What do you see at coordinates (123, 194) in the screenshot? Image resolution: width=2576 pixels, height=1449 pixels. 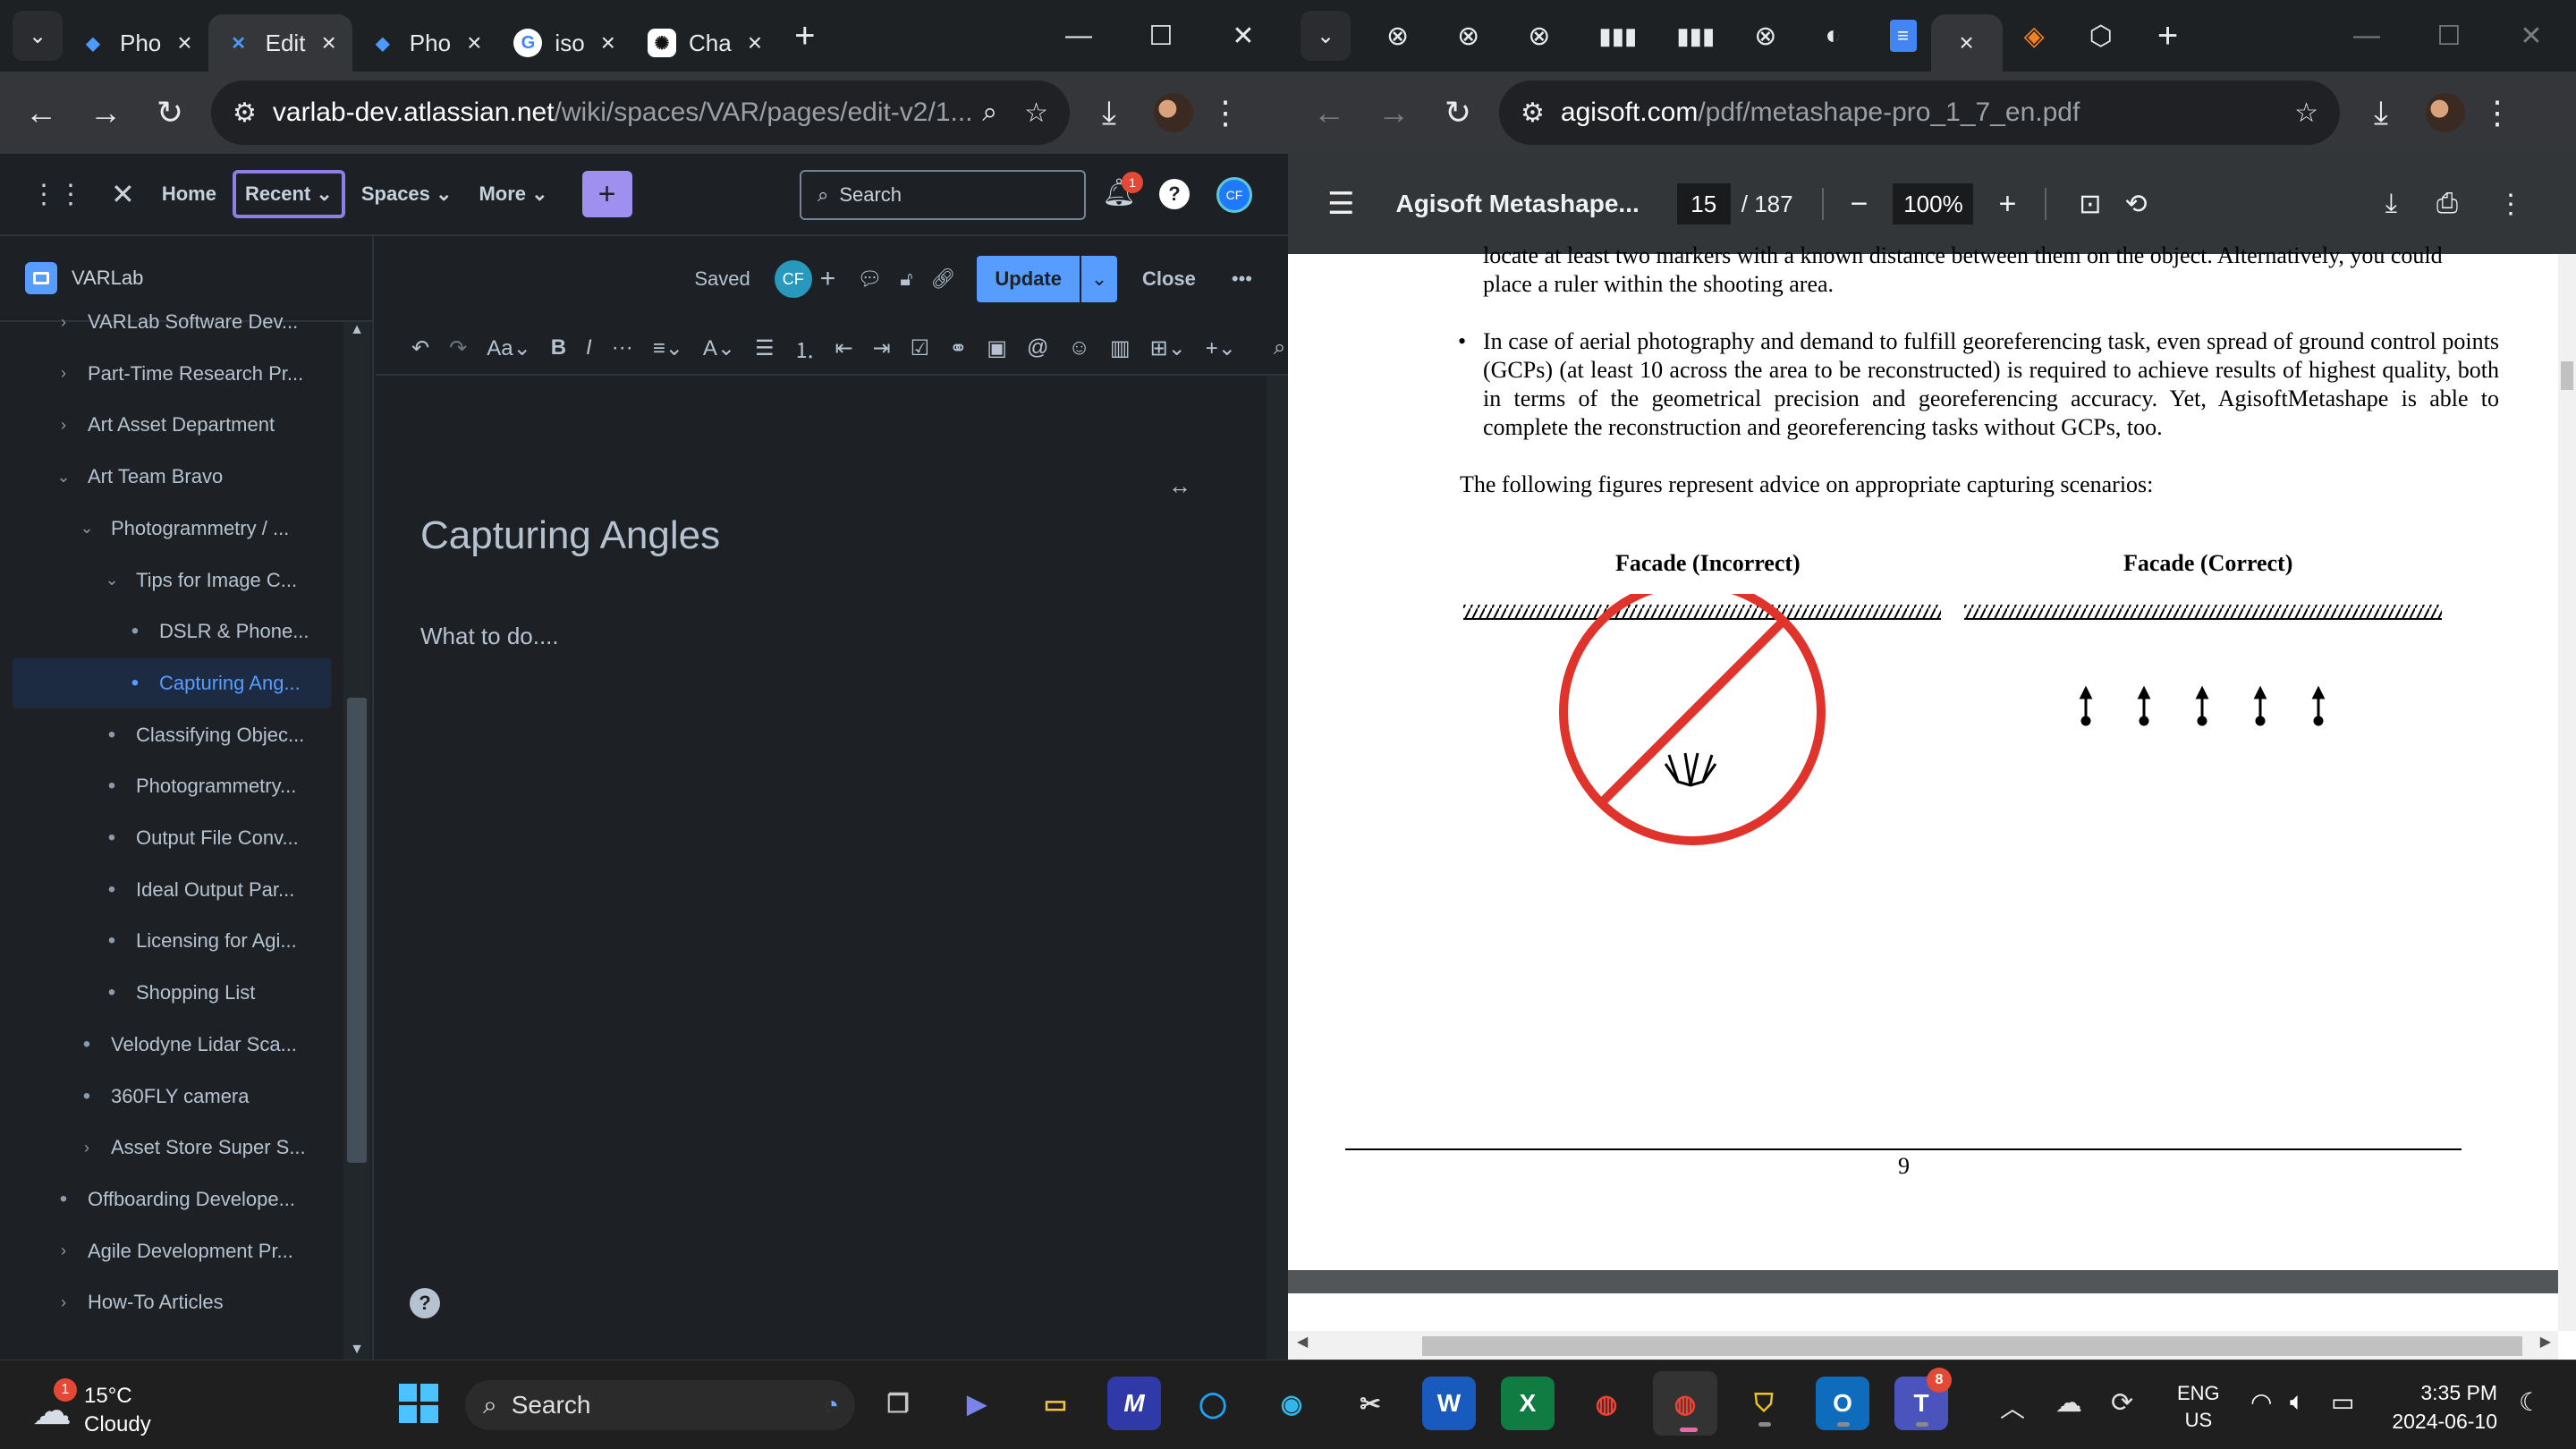 I see `confluence-logo-icon: ✕` at bounding box center [123, 194].